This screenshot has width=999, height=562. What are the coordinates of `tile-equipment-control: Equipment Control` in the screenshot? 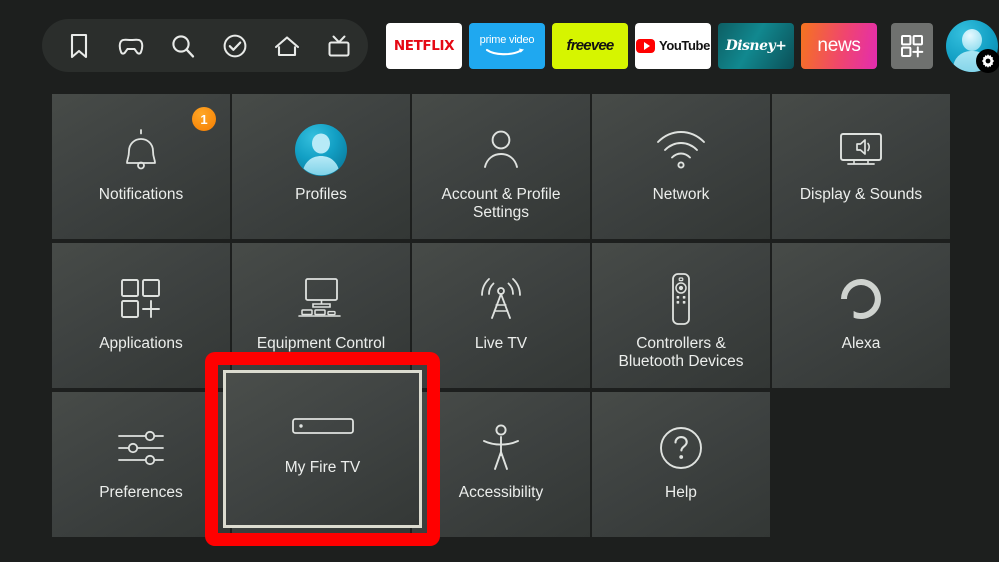 It's located at (321, 315).